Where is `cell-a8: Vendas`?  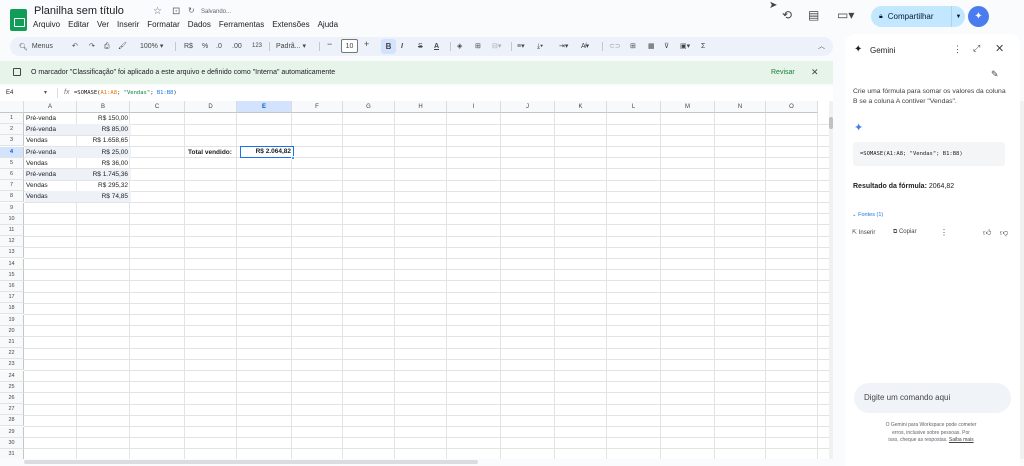 cell-a8: Vendas is located at coordinates (51, 196).